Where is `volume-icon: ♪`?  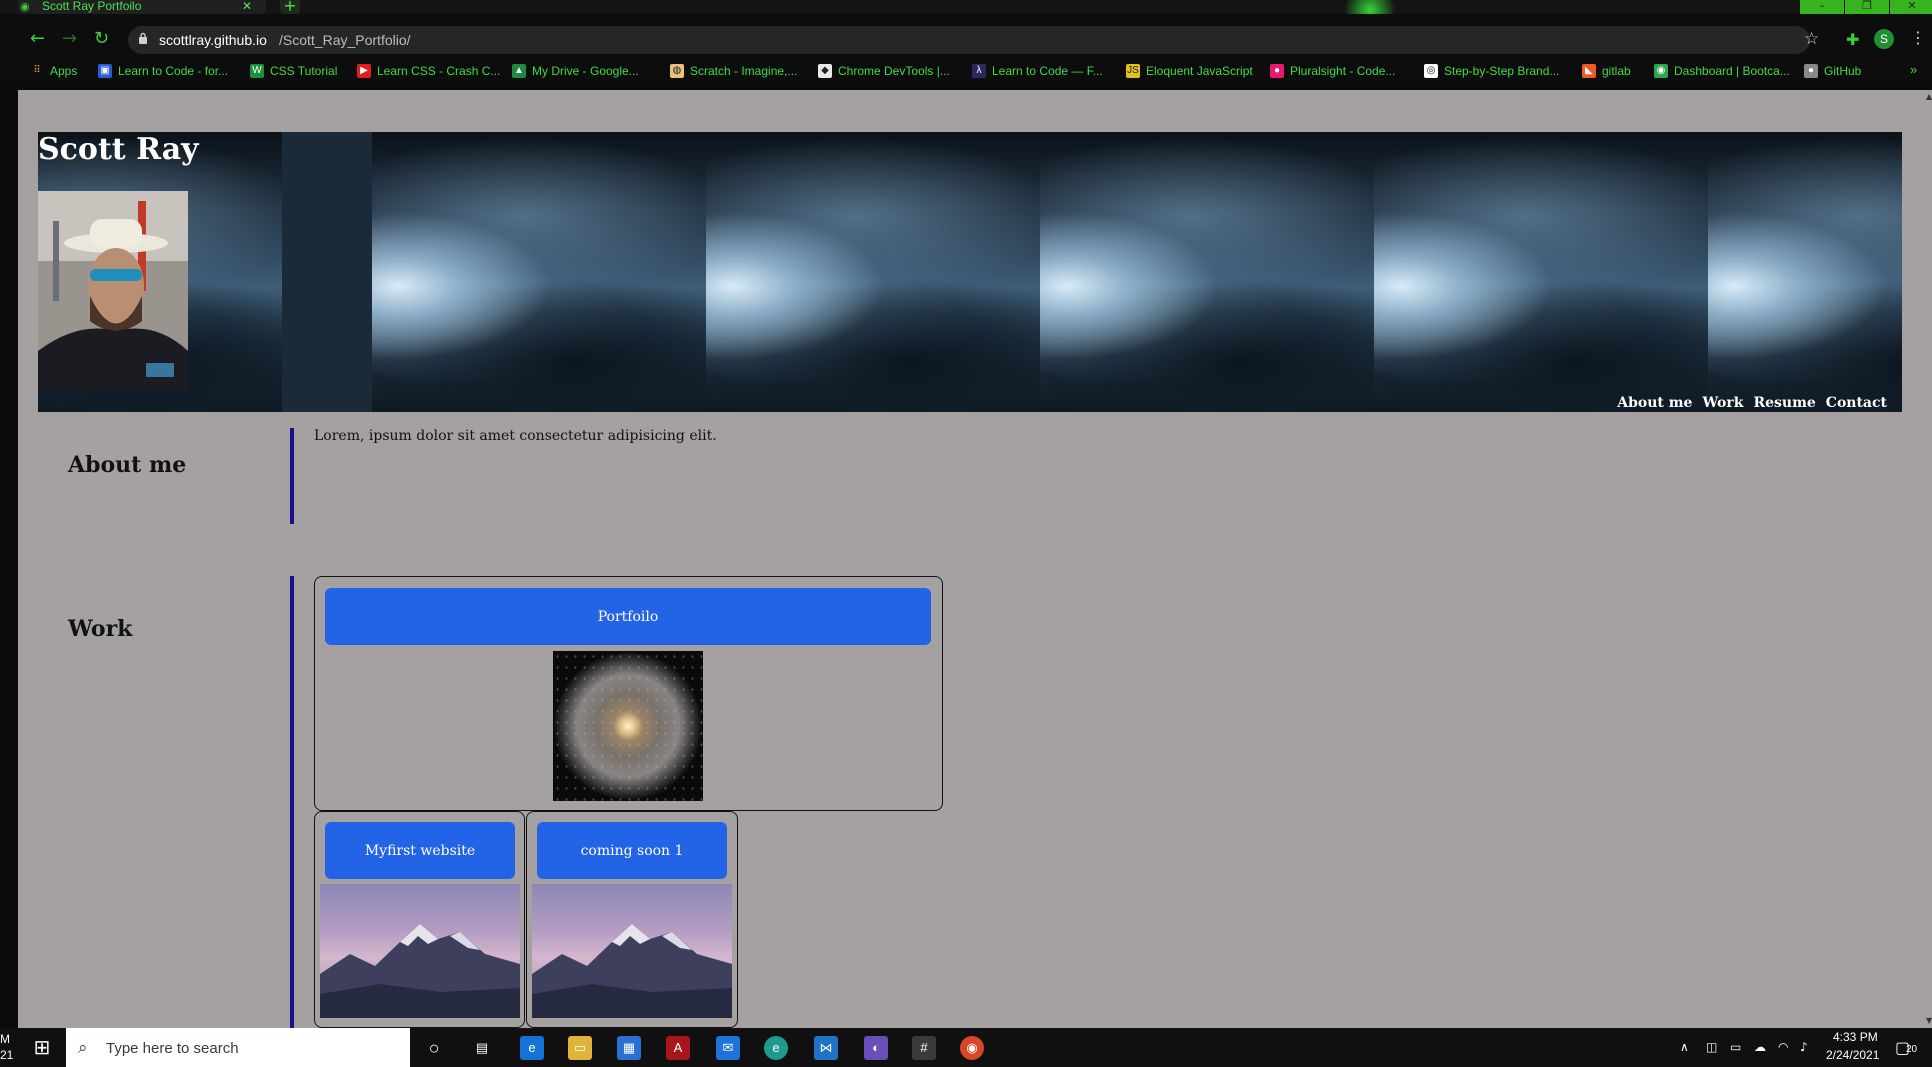
volume-icon: ♪ is located at coordinates (1804, 1047).